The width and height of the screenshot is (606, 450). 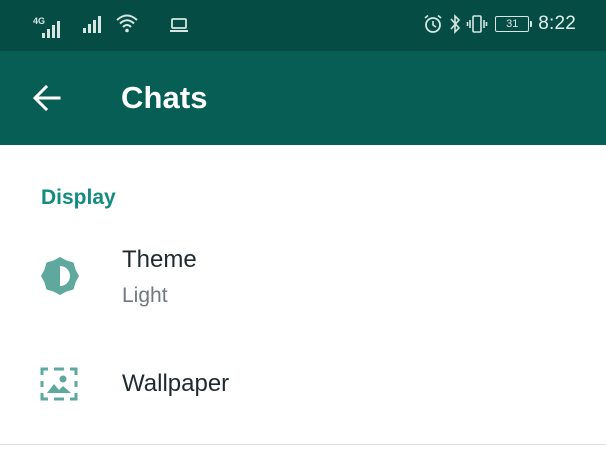 What do you see at coordinates (164, 97) in the screenshot?
I see `page-title: Chats` at bounding box center [164, 97].